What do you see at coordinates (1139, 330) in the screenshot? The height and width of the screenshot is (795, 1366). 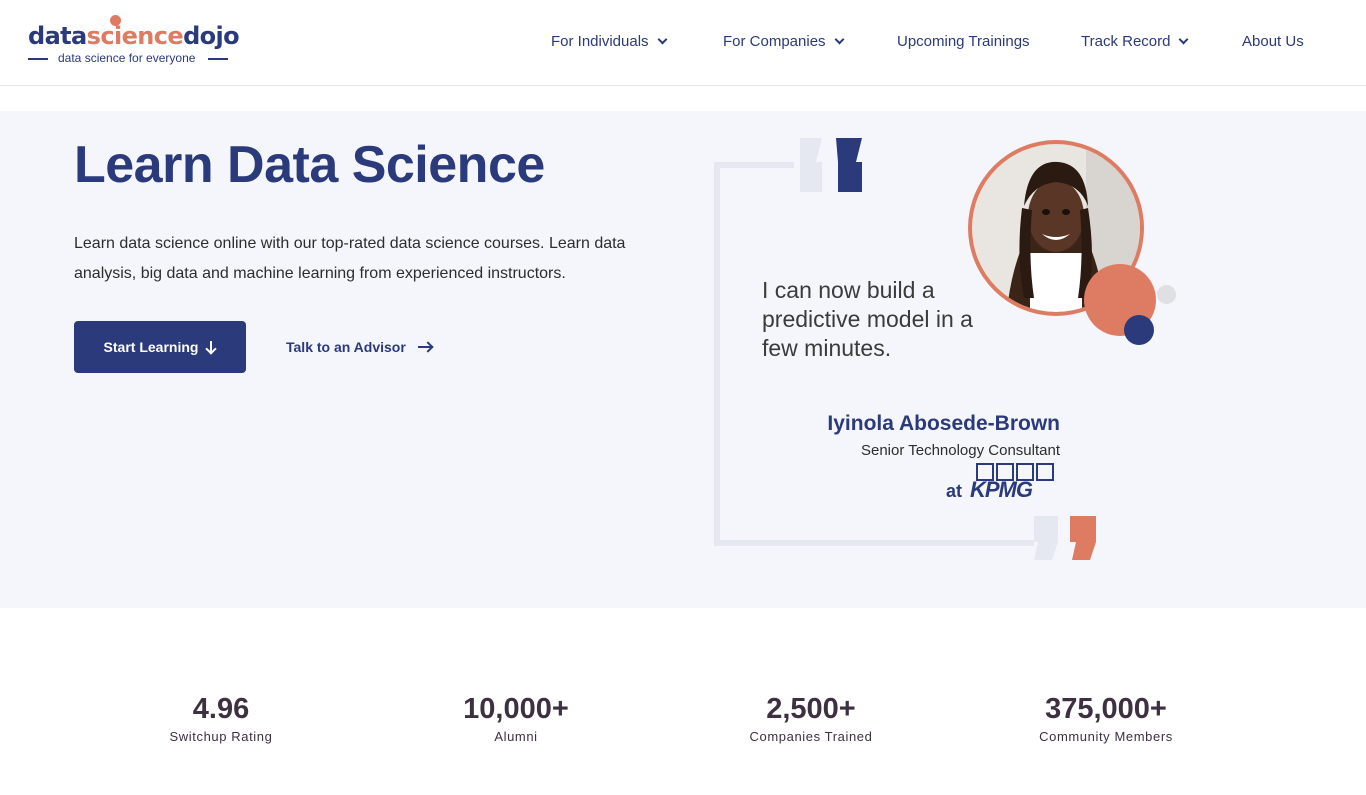 I see `decor-navy-circle` at bounding box center [1139, 330].